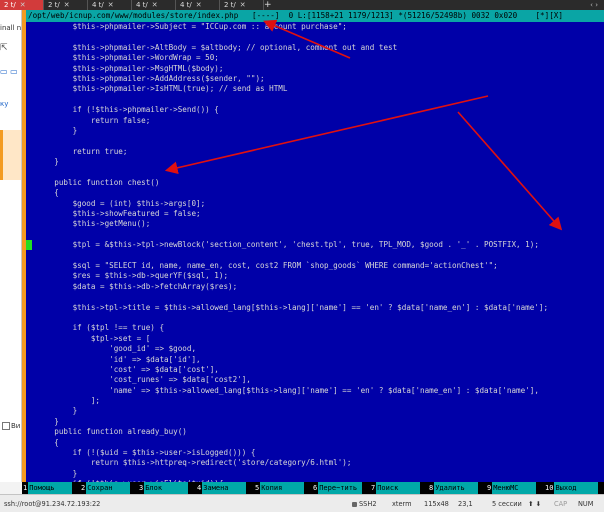 Image resolution: width=604 pixels, height=512 pixels. I want to click on code-line: public function chest(), so click(313, 183).